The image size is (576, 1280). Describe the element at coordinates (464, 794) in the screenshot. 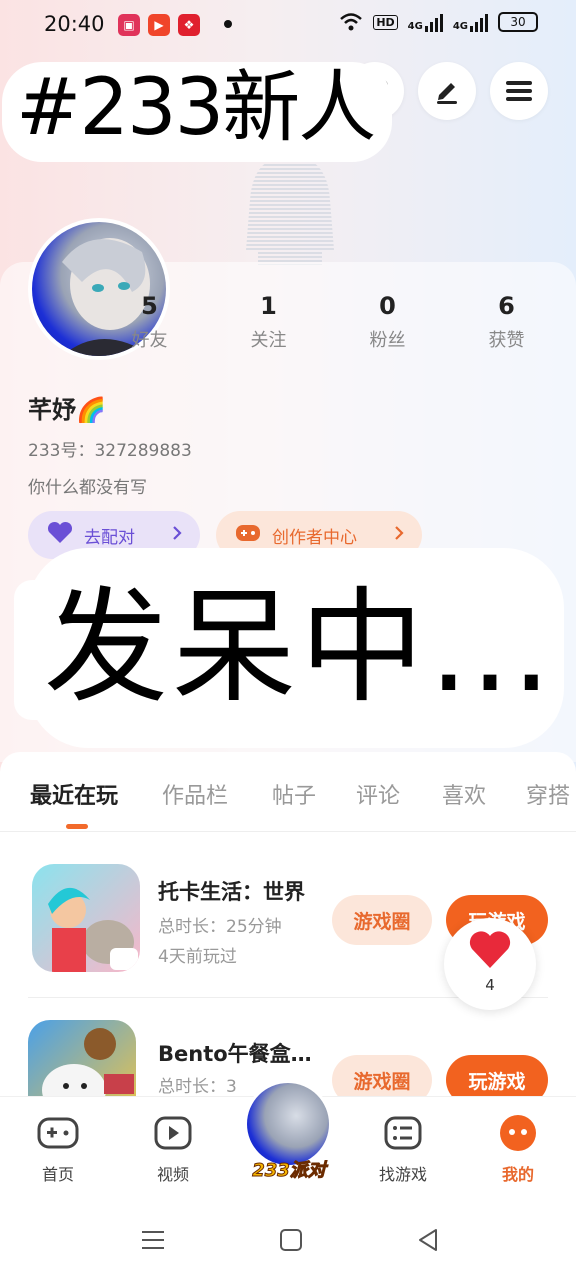

I see `tab-likes: 喜欢` at that location.